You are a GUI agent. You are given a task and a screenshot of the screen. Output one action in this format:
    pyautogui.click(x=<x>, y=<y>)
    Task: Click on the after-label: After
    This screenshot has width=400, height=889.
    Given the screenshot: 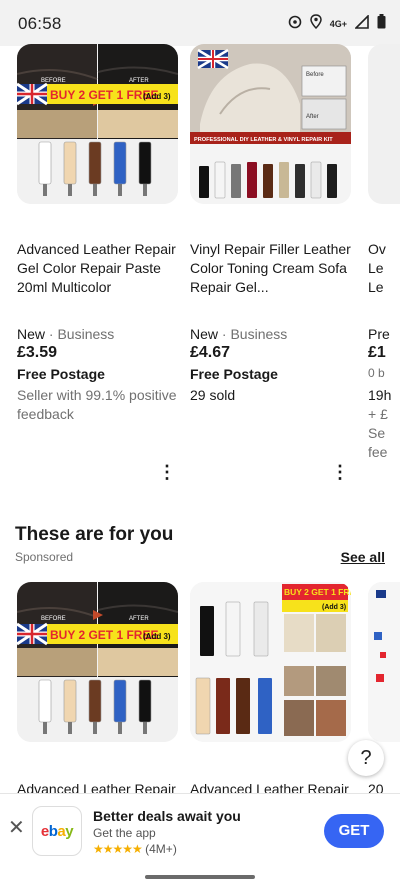 What is the action you would take?
    pyautogui.click(x=312, y=117)
    